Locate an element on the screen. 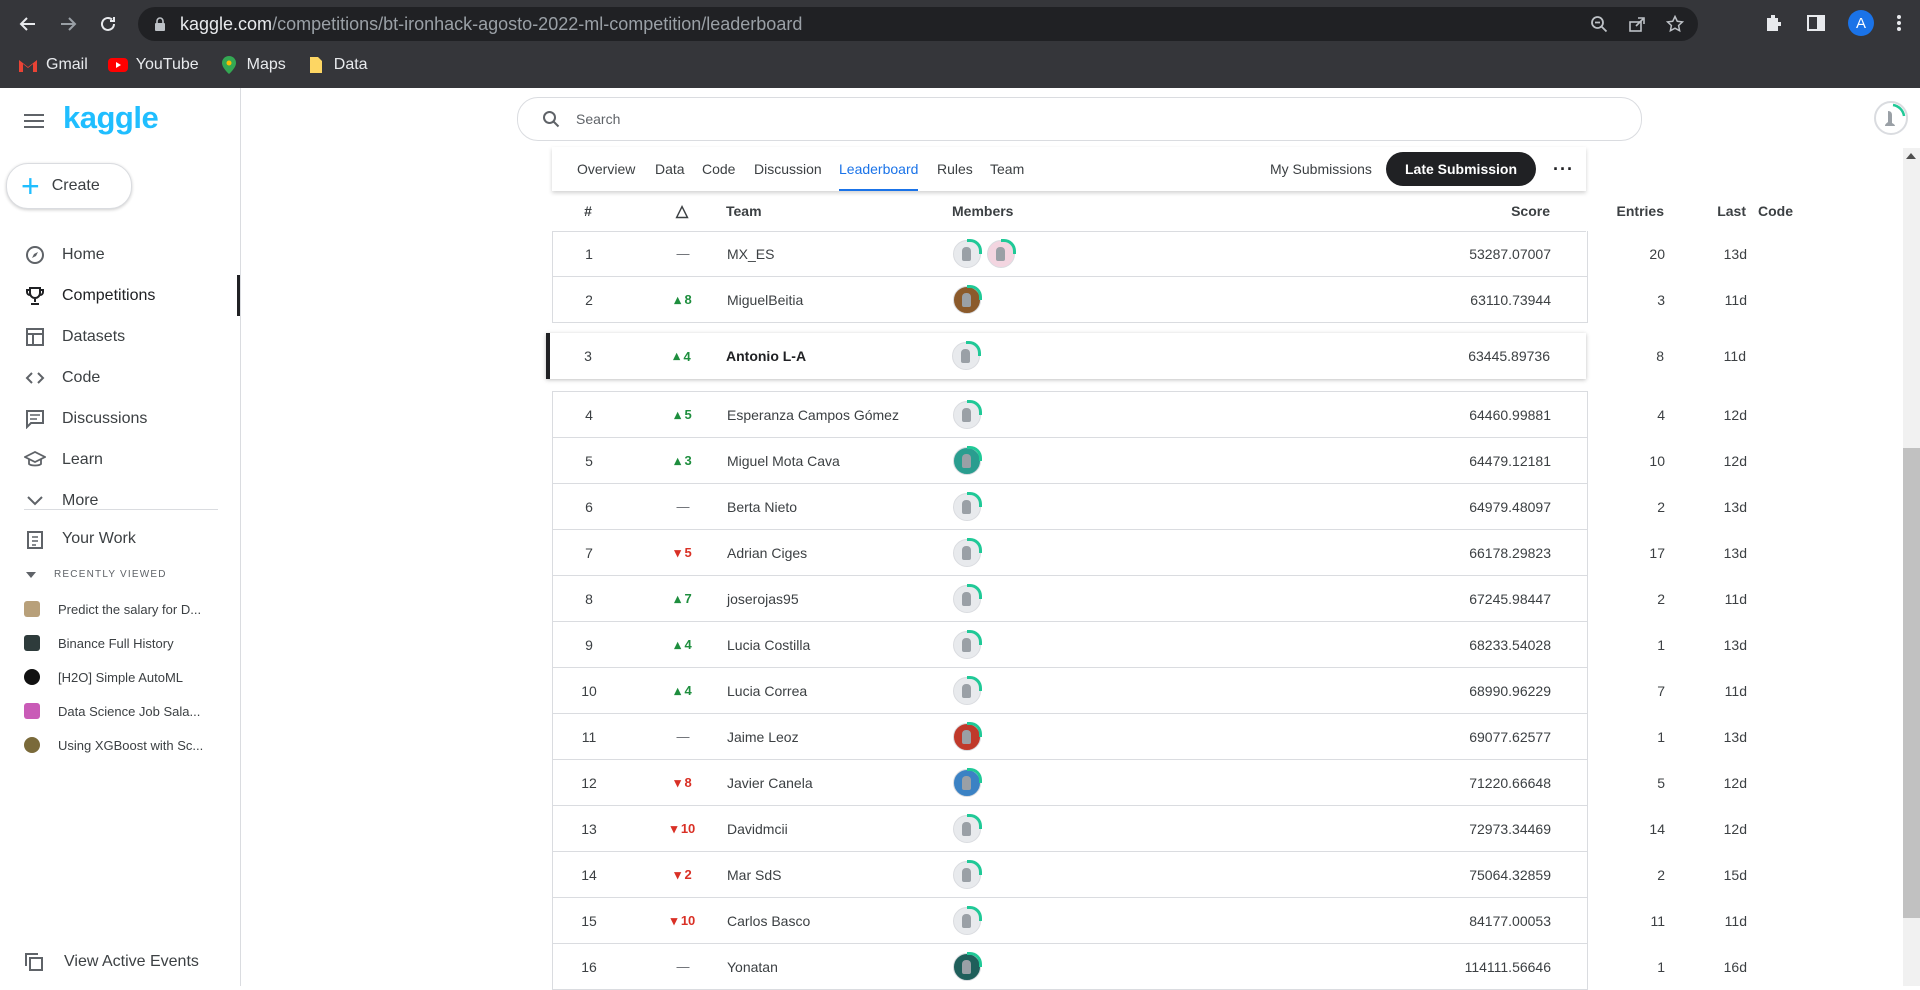  table-row: 6 — Berta Nieto 64979.48097 2 13d is located at coordinates (1150, 507).